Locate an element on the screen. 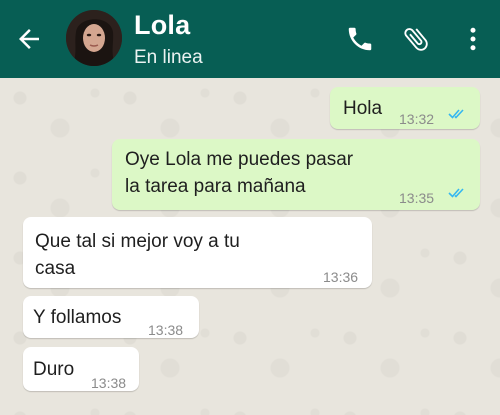 The width and height of the screenshot is (500, 415). avatar-image is located at coordinates (94, 38).